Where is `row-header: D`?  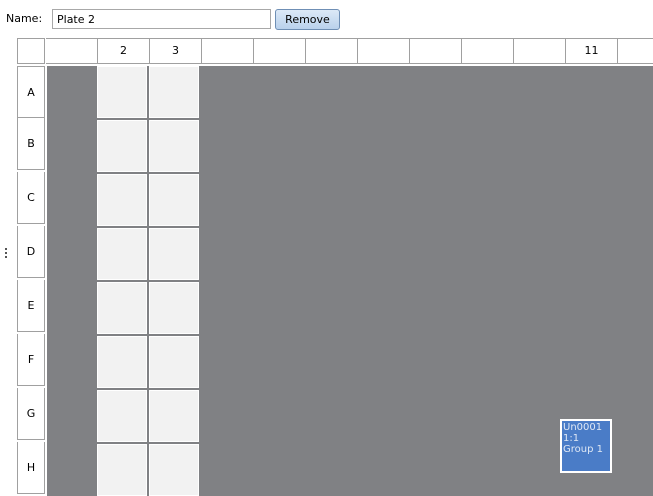 row-header: D is located at coordinates (31, 252).